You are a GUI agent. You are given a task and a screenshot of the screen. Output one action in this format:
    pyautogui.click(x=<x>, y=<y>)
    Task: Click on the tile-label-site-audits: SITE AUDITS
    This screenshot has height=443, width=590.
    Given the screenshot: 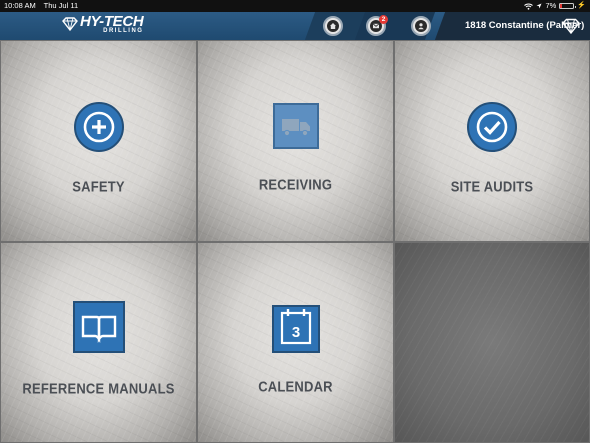 What is the action you would take?
    pyautogui.click(x=492, y=186)
    